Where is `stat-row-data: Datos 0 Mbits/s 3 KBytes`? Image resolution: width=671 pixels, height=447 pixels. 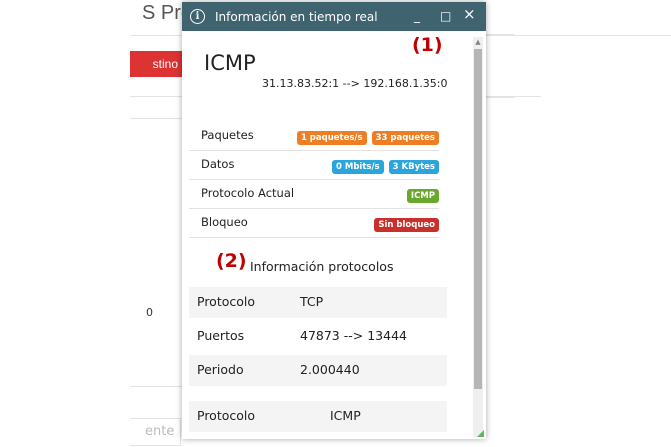 stat-row-data: Datos 0 Mbits/s 3 KBytes is located at coordinates (314, 165).